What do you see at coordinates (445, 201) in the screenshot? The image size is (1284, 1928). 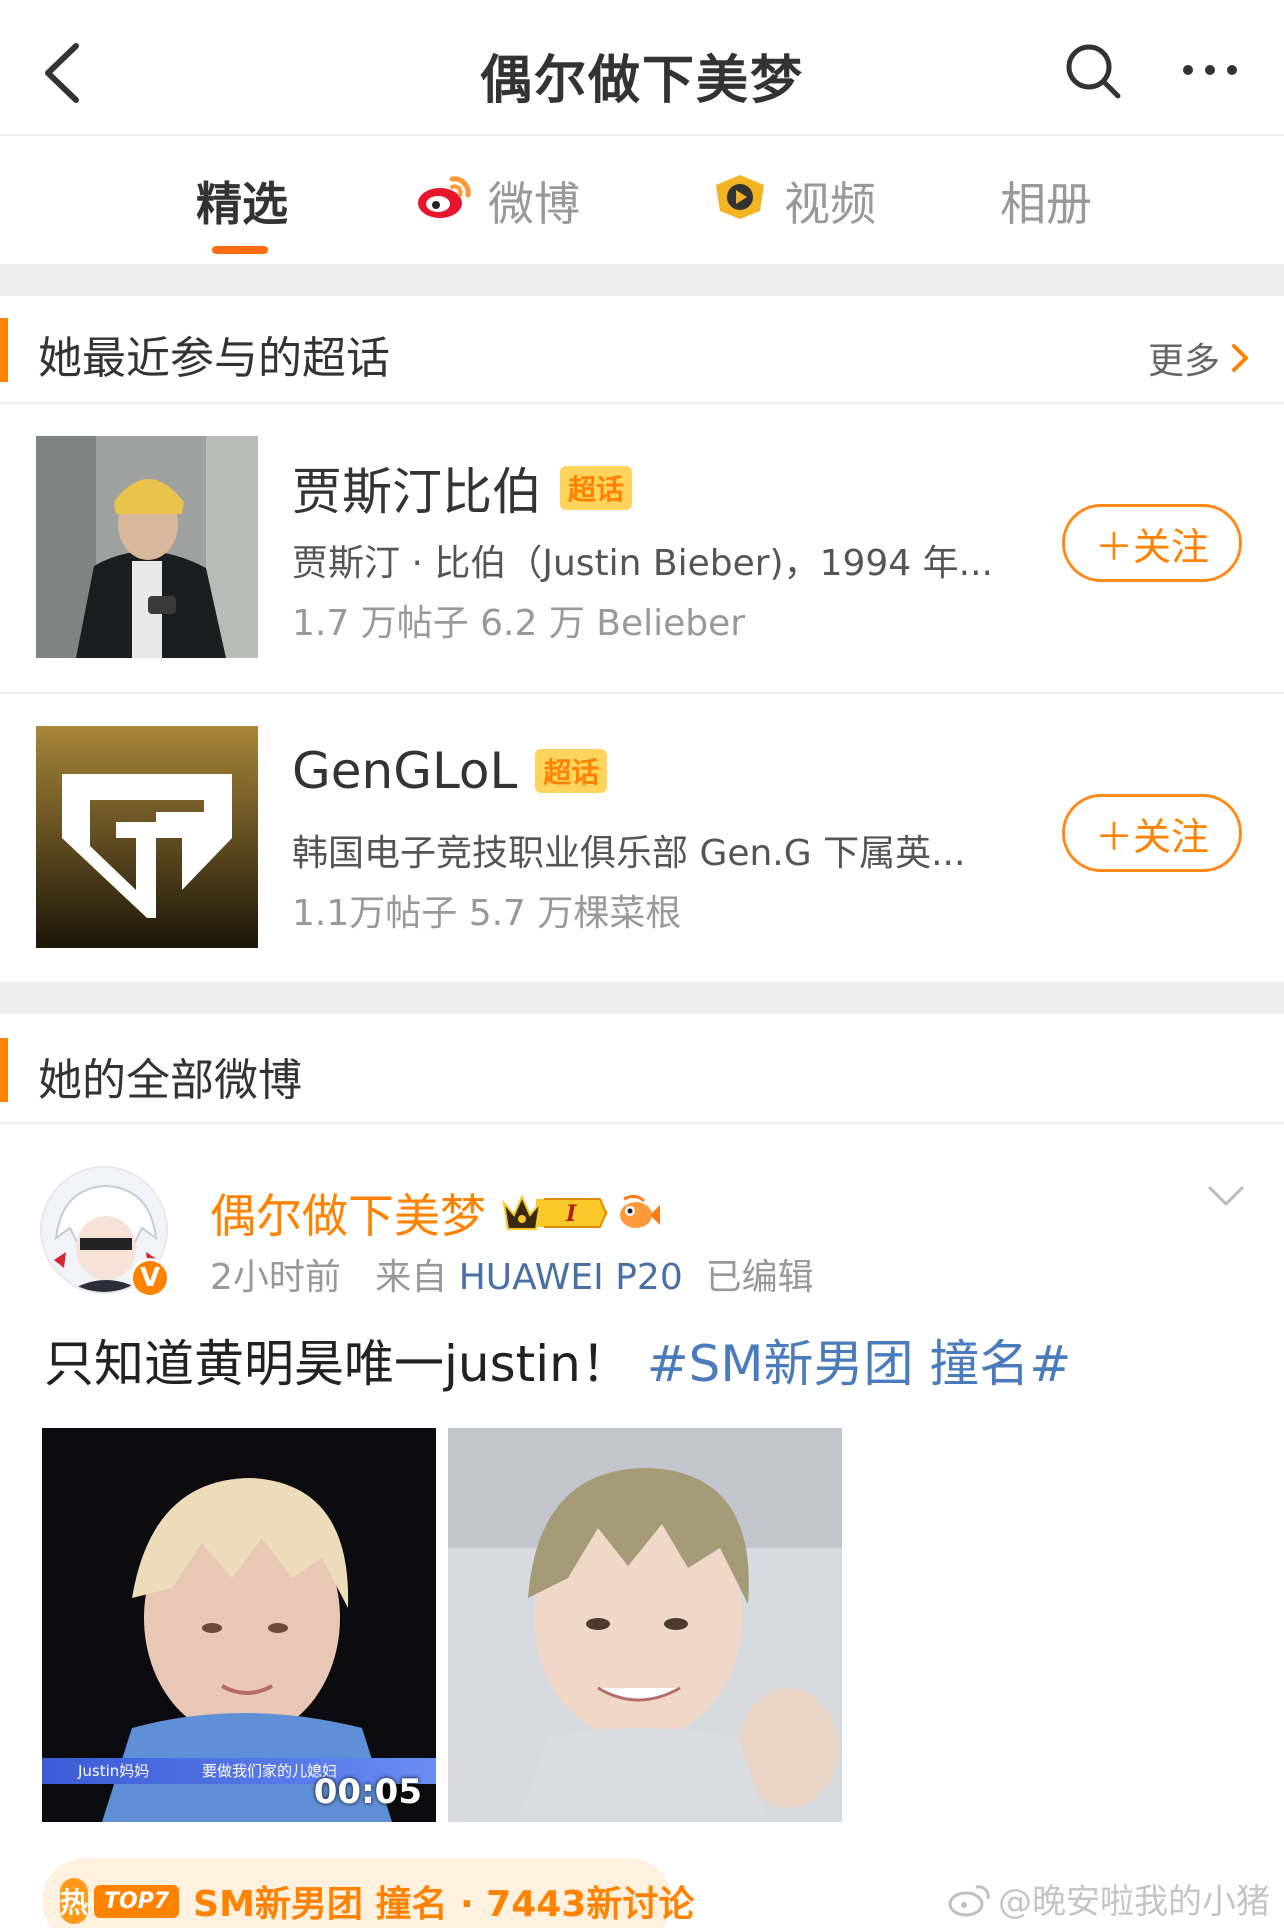 I see `weibo-icon` at bounding box center [445, 201].